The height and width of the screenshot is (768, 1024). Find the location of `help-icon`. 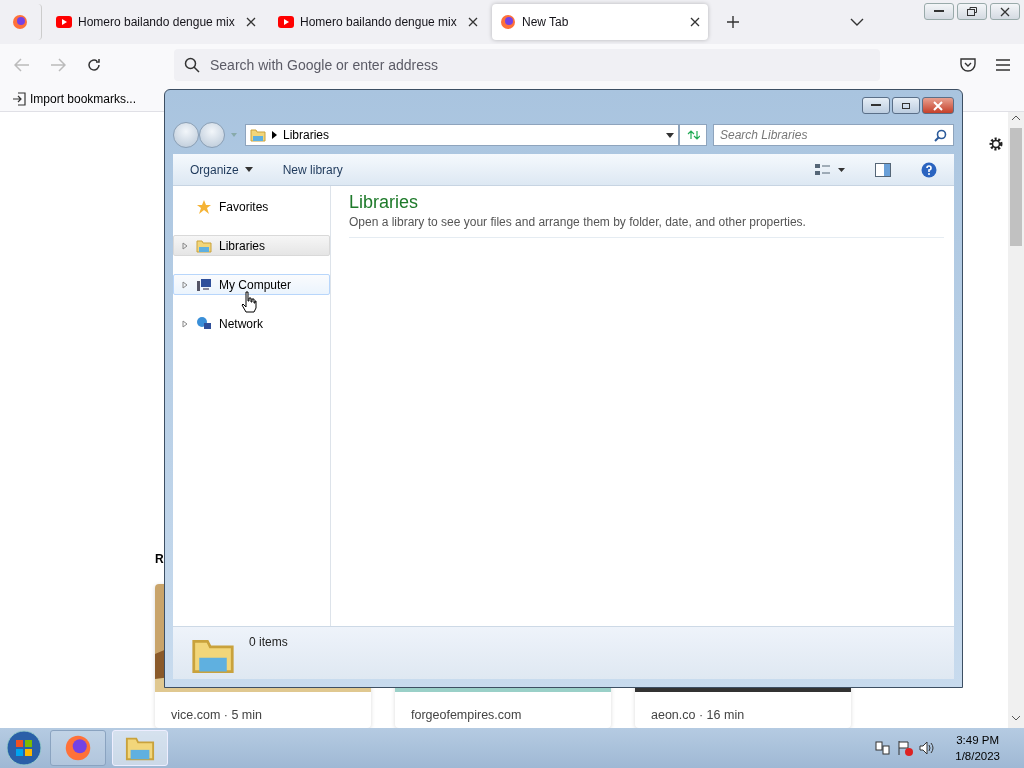

help-icon is located at coordinates (929, 169).